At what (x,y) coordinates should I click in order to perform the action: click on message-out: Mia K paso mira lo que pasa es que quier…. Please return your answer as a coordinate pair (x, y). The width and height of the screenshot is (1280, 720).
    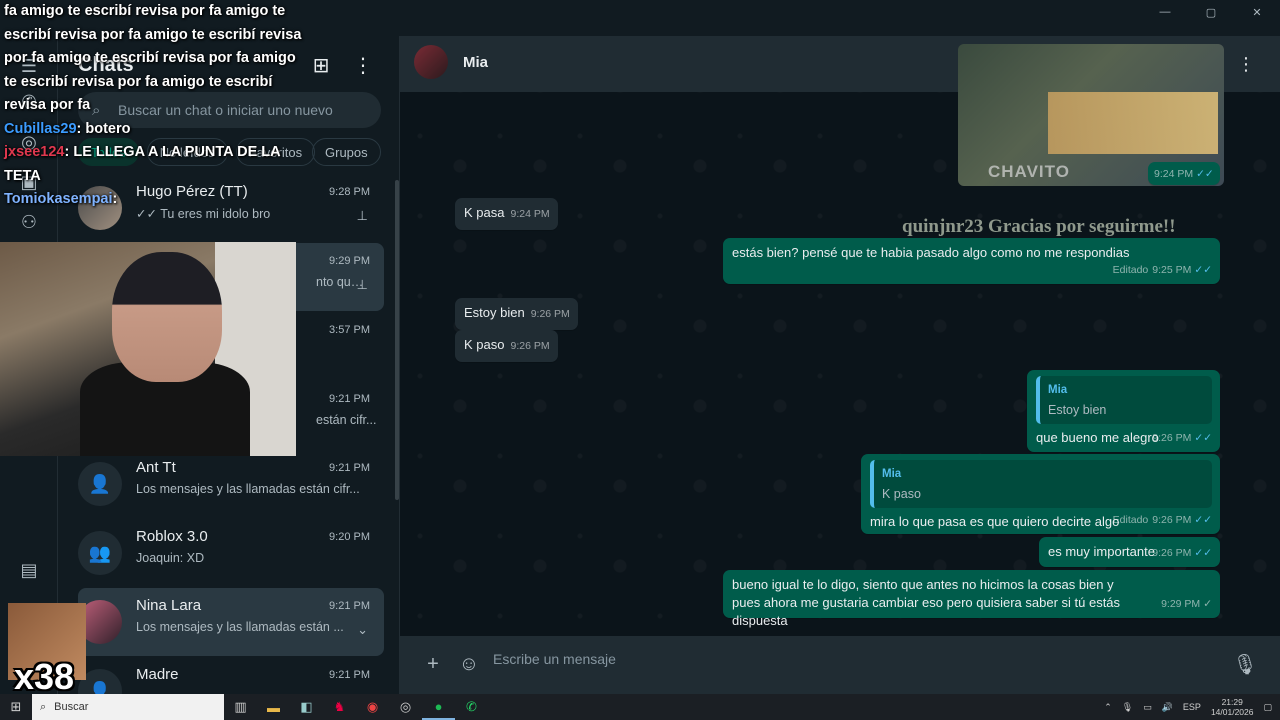
    Looking at the image, I should click on (1040, 494).